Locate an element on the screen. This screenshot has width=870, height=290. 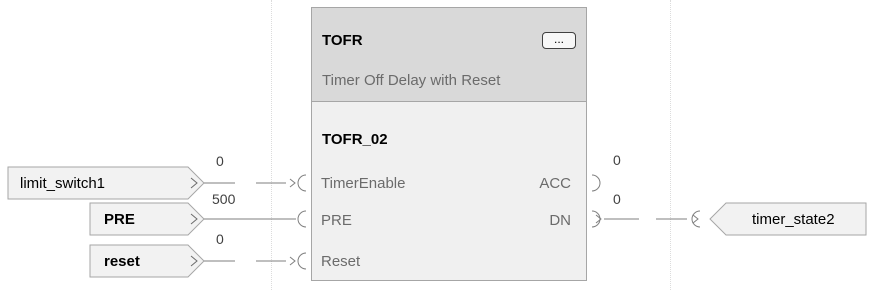
wire-value-pre: 500 is located at coordinates (224, 199).